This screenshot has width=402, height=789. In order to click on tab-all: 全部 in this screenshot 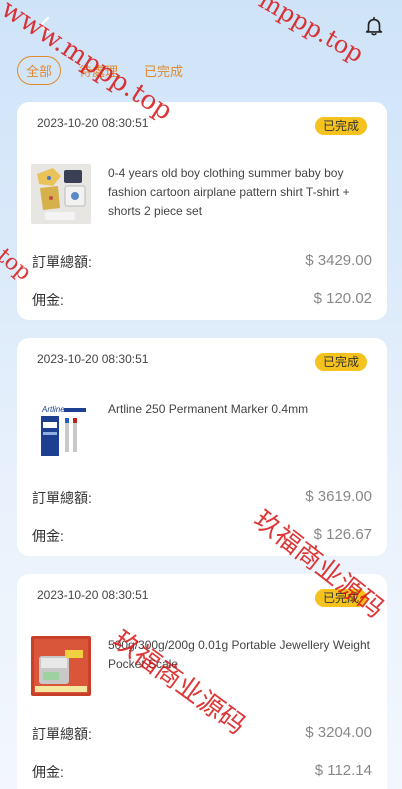, I will do `click(39, 70)`.